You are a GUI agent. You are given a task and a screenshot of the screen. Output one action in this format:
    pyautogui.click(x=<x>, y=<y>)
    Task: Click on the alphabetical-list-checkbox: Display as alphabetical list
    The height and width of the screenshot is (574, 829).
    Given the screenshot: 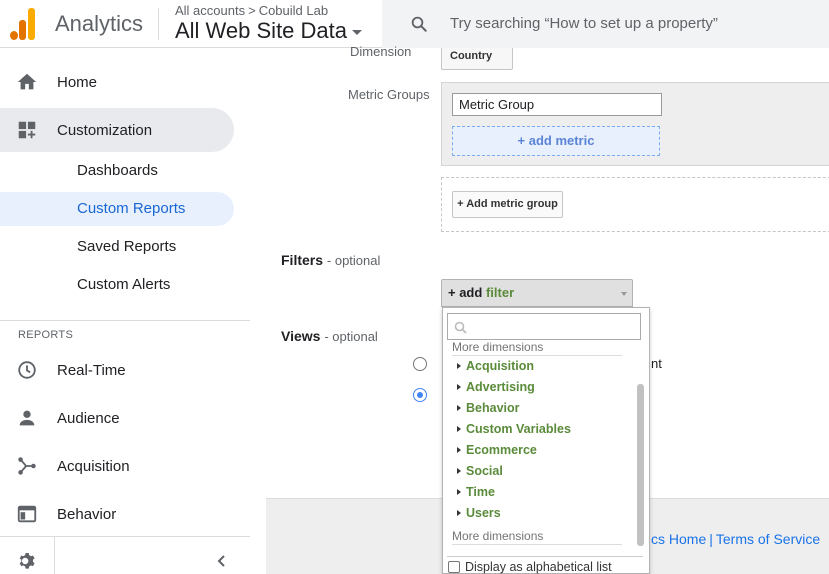 What is the action you would take?
    pyautogui.click(x=530, y=567)
    